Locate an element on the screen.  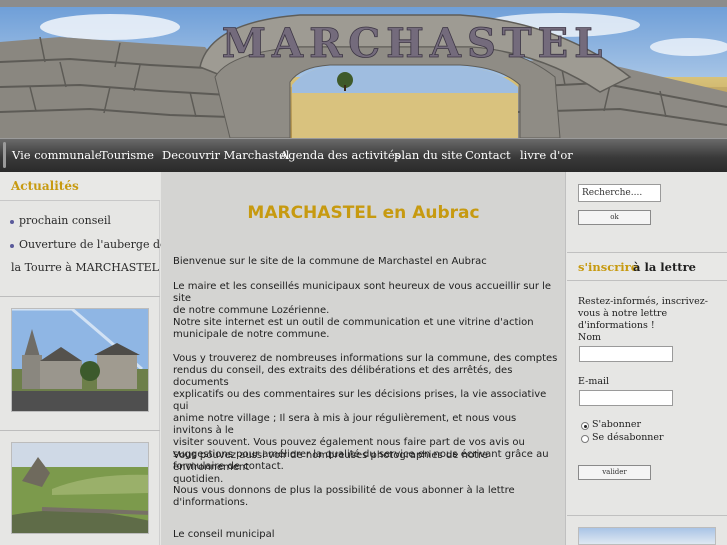
nav-item-tourisme: Tourisme is located at coordinates (127, 155).